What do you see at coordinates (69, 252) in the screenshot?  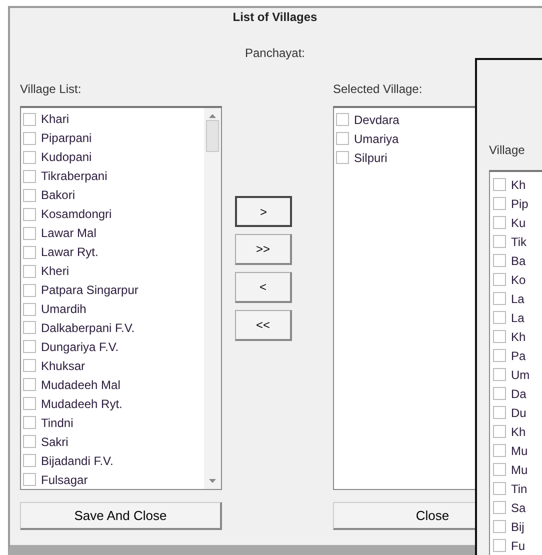 I see `village-name: Lawar Ryt.` at bounding box center [69, 252].